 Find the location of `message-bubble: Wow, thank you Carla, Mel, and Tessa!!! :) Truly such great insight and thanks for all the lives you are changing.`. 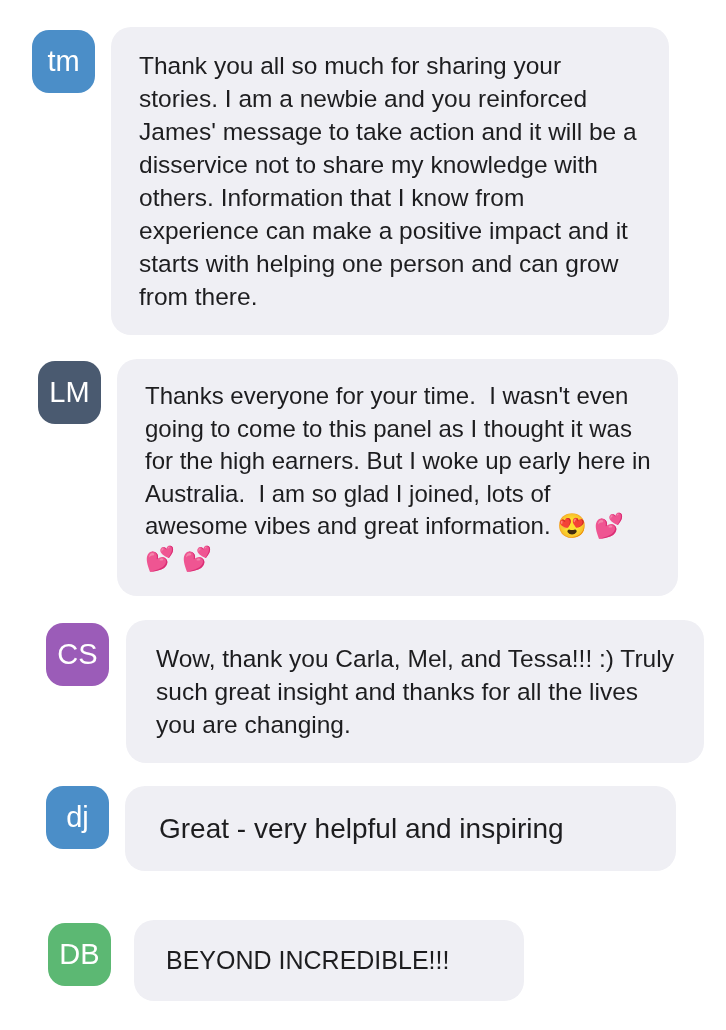

message-bubble: Wow, thank you Carla, Mel, and Tessa!!! :) Truly such great insight and thanks for all the lives you are changing. is located at coordinates (415, 691).